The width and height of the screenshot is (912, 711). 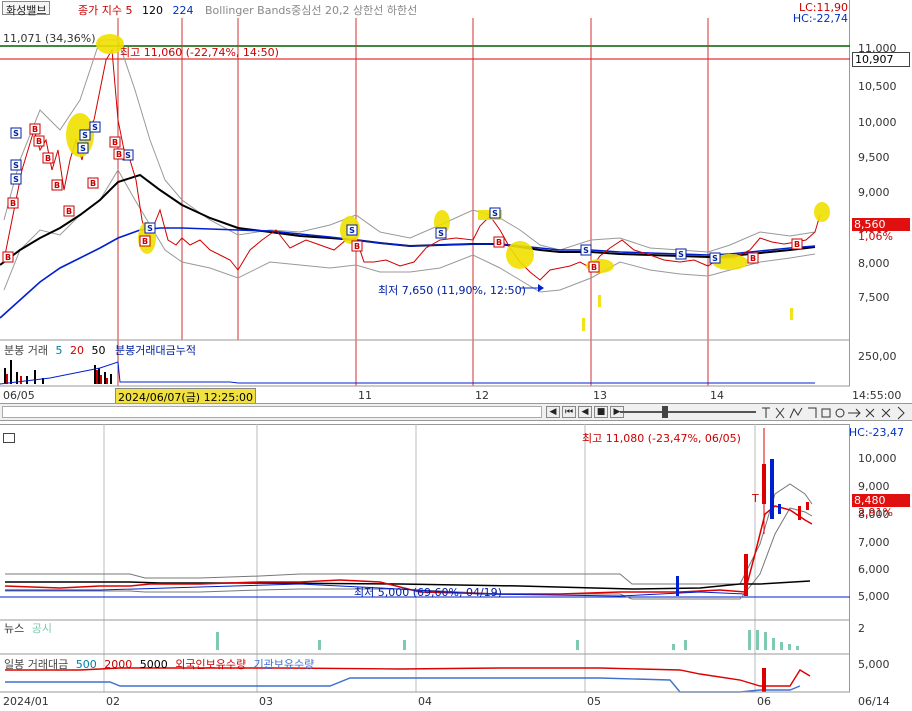 I want to click on x-label: 06/05, so click(x=19, y=395).